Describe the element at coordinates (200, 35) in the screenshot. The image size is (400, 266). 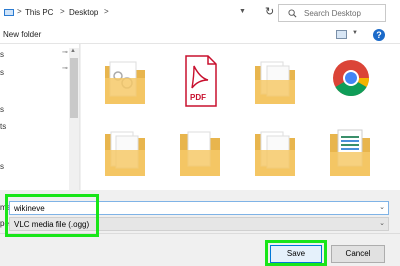
I see `toolbar: New folder ▼ ?` at that location.